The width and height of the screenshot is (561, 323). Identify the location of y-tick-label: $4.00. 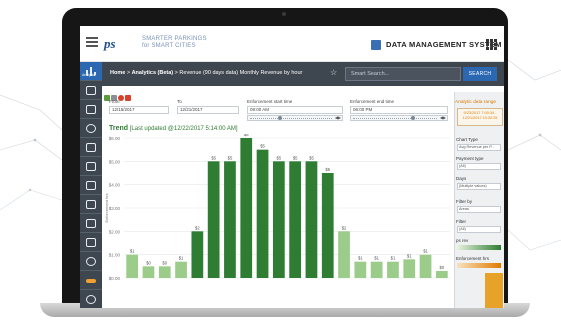
(115, 185).